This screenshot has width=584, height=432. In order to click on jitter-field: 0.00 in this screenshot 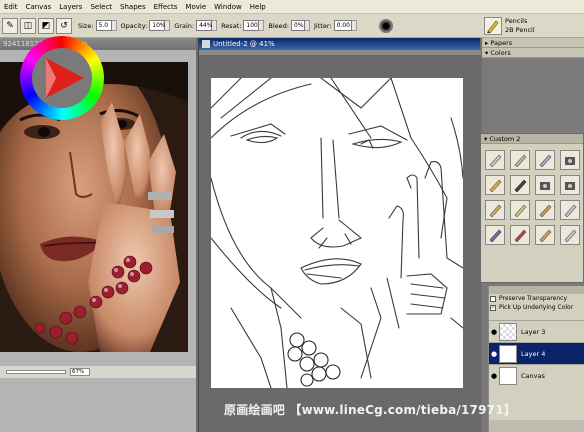, I will do `click(342, 25)`.